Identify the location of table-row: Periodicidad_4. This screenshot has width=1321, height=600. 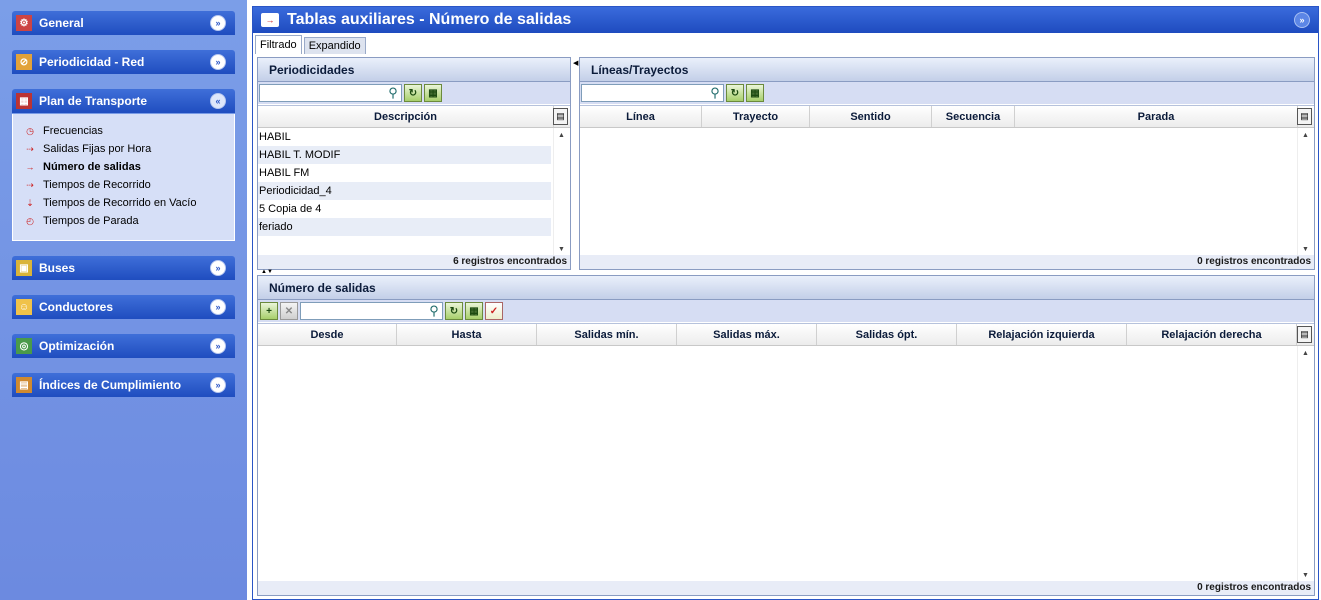
(404, 191).